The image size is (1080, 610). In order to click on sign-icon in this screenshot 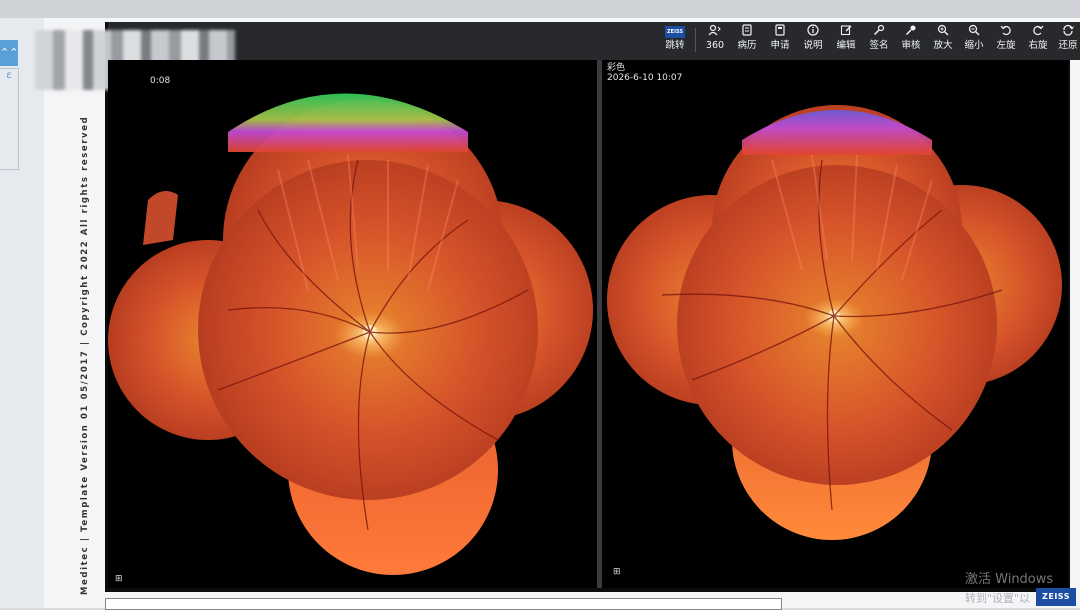, I will do `click(879, 32)`.